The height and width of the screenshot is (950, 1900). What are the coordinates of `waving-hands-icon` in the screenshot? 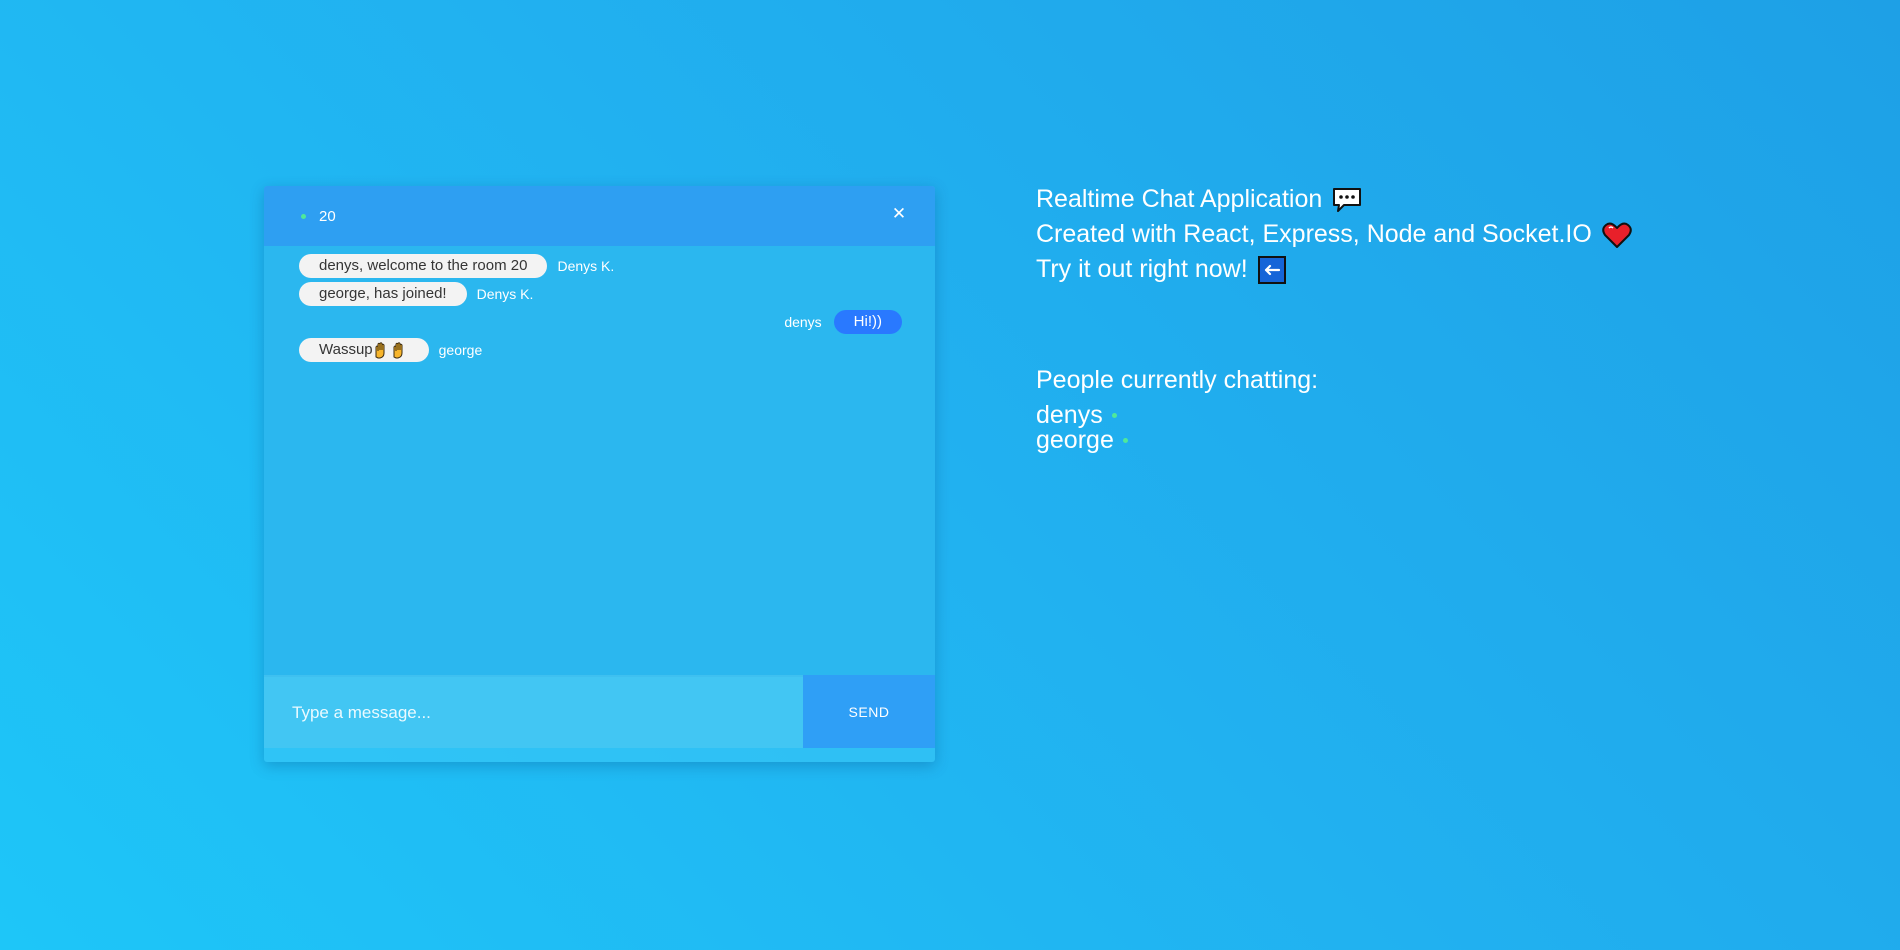 It's located at (389, 350).